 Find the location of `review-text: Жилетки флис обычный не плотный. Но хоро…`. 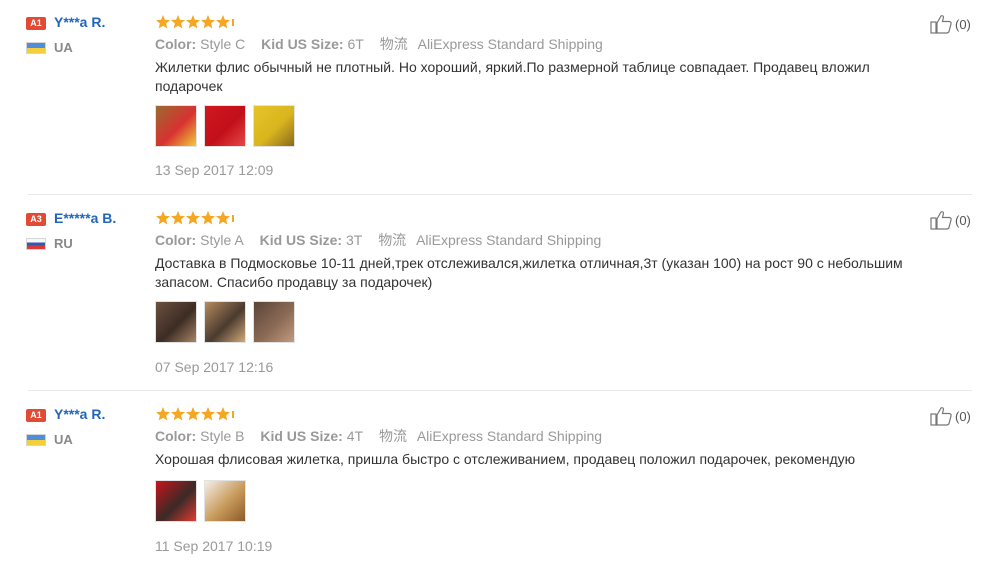

review-text: Жилетки флис обычный не плотный. Но хоро… is located at coordinates (512, 76).